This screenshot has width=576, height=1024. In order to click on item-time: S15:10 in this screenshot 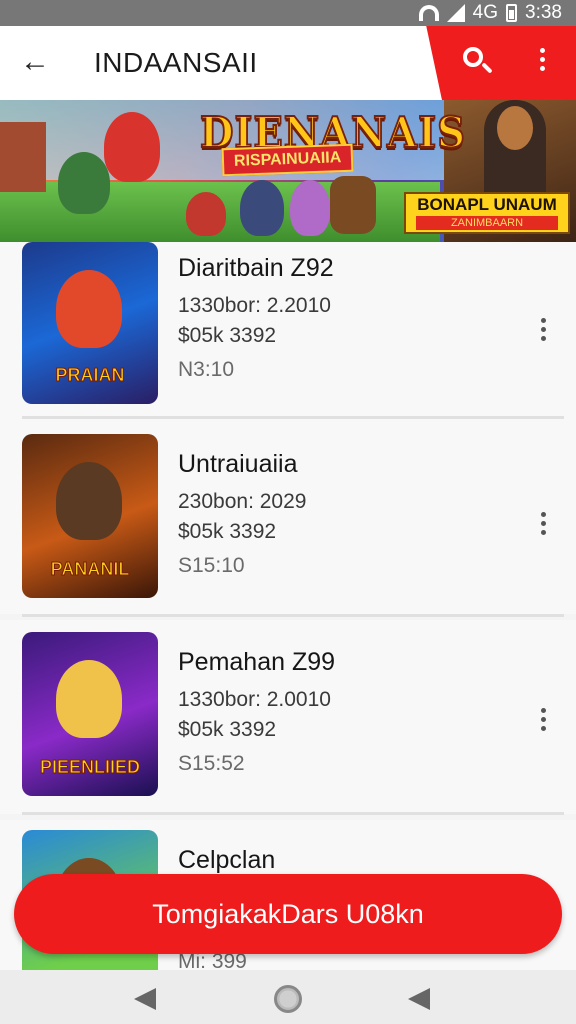, I will do `click(211, 565)`.